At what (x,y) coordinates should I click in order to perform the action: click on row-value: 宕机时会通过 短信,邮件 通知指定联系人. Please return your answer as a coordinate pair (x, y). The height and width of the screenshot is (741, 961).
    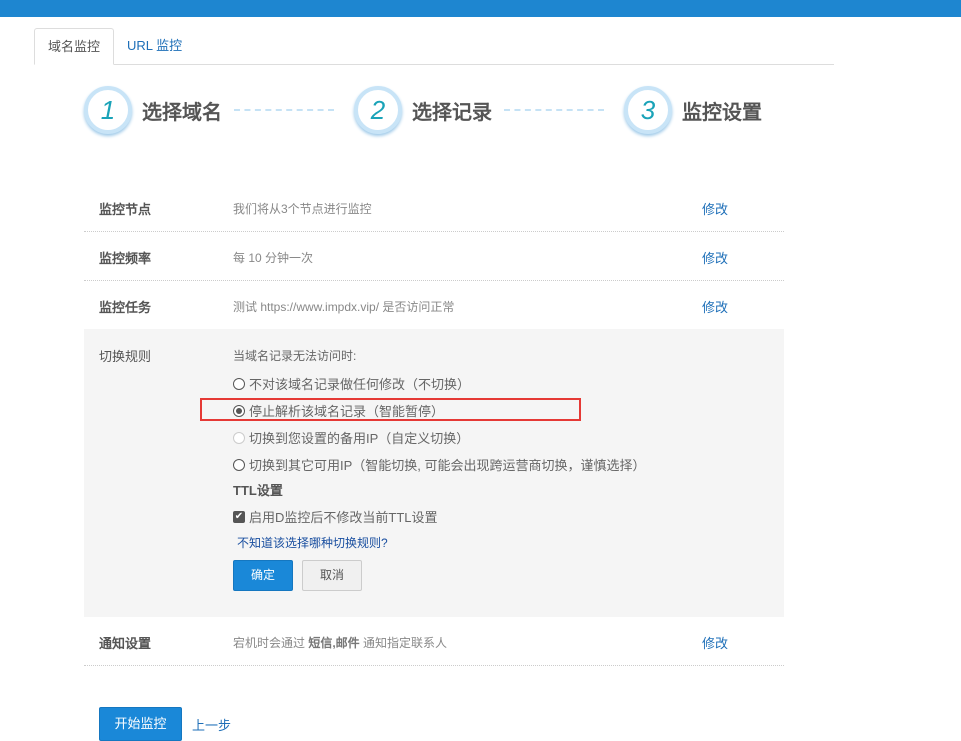
    Looking at the image, I should click on (340, 642).